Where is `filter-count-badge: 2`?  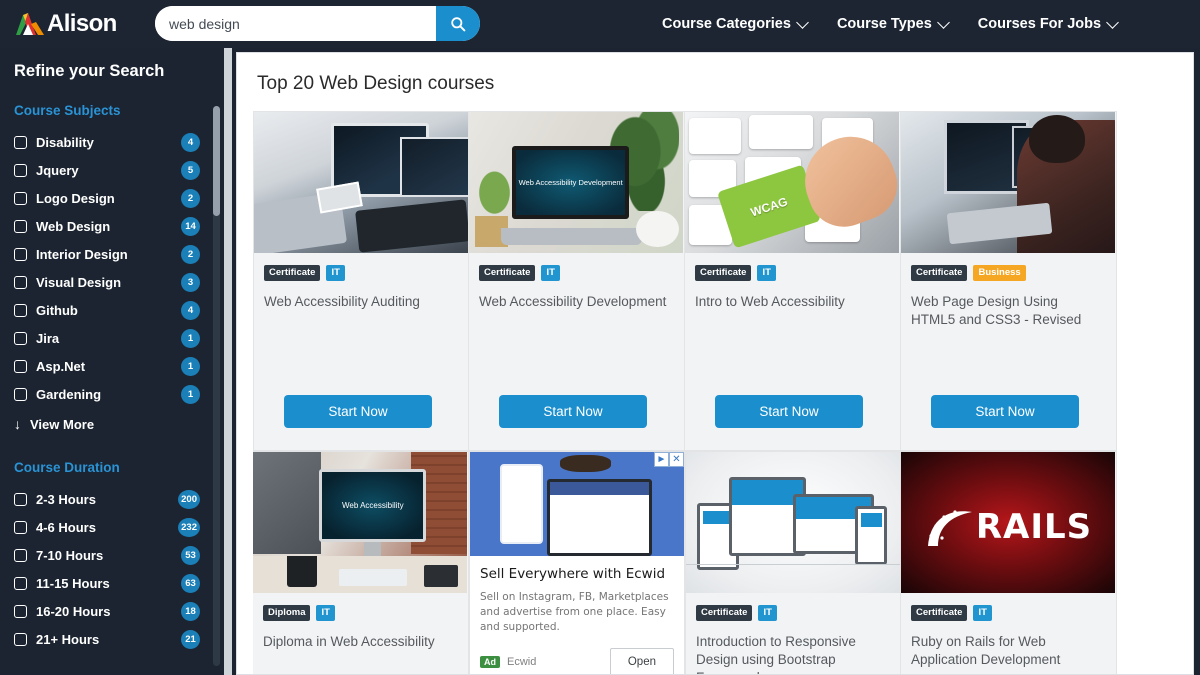
filter-count-badge: 2 is located at coordinates (190, 198).